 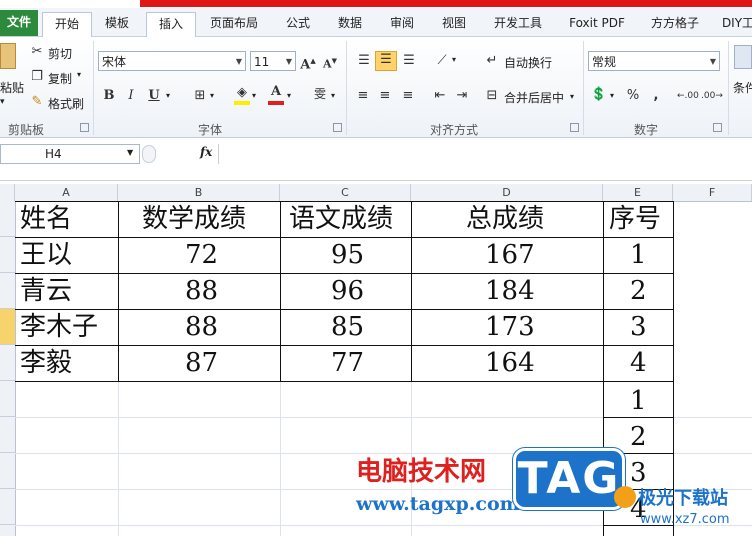 What do you see at coordinates (440, 96) in the screenshot?
I see `decrease-indent-icon: ⇤` at bounding box center [440, 96].